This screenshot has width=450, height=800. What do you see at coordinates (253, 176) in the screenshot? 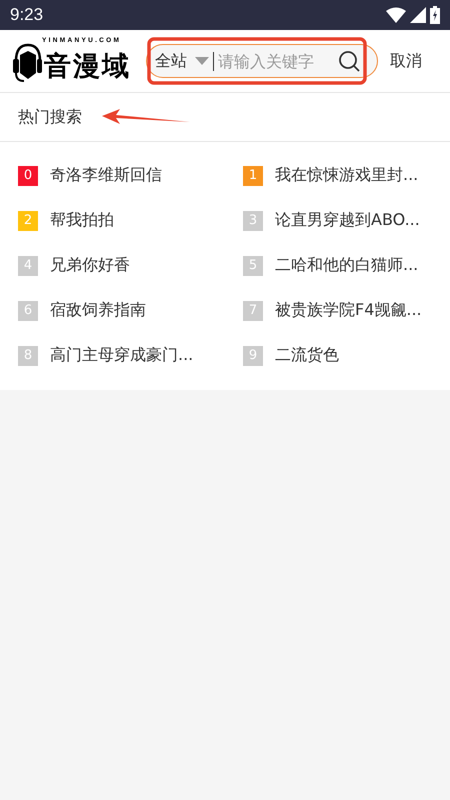
I see `rank-badge: 1` at bounding box center [253, 176].